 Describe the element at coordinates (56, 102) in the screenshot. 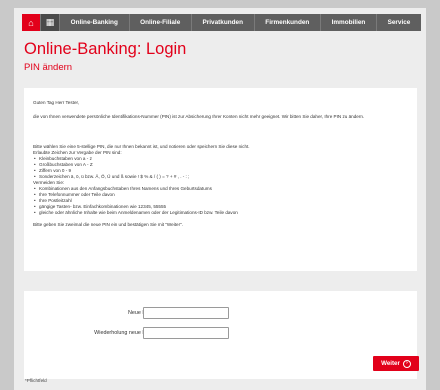

I see `greeting-text: Guten Tag Herr Tester,` at that location.